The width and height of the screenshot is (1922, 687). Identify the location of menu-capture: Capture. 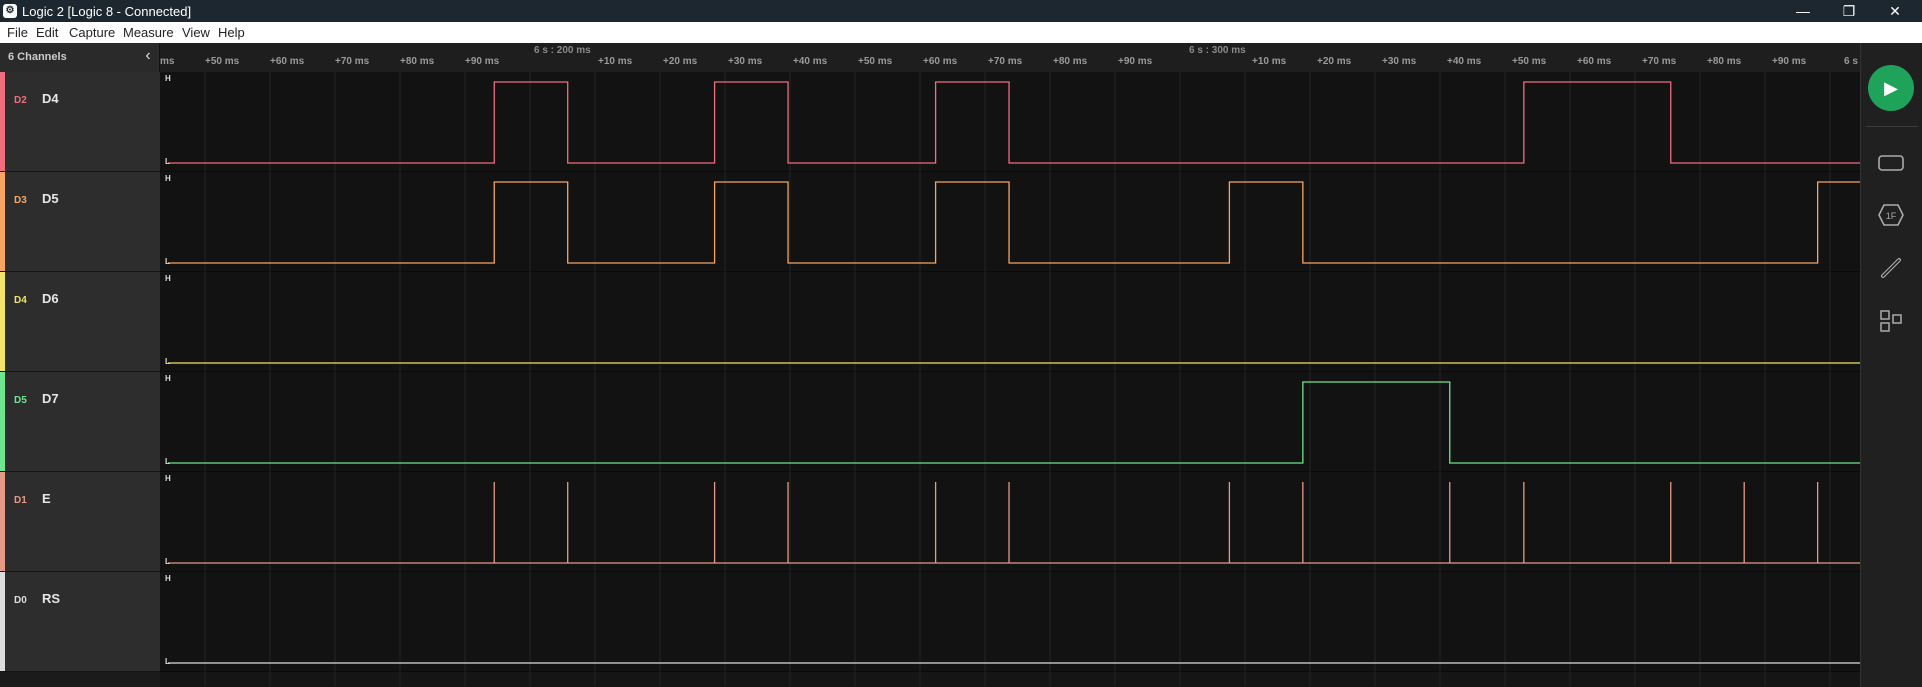
(92, 32).